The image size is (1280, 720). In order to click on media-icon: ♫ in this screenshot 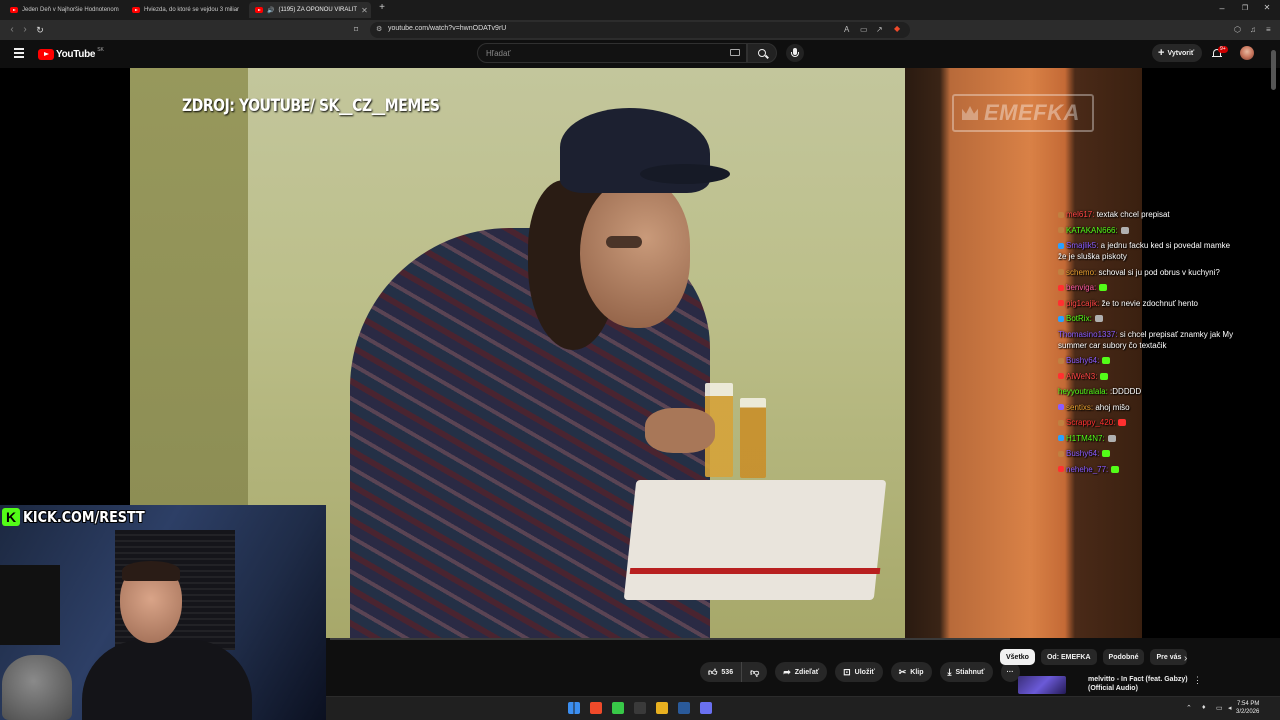, I will do `click(1253, 29)`.